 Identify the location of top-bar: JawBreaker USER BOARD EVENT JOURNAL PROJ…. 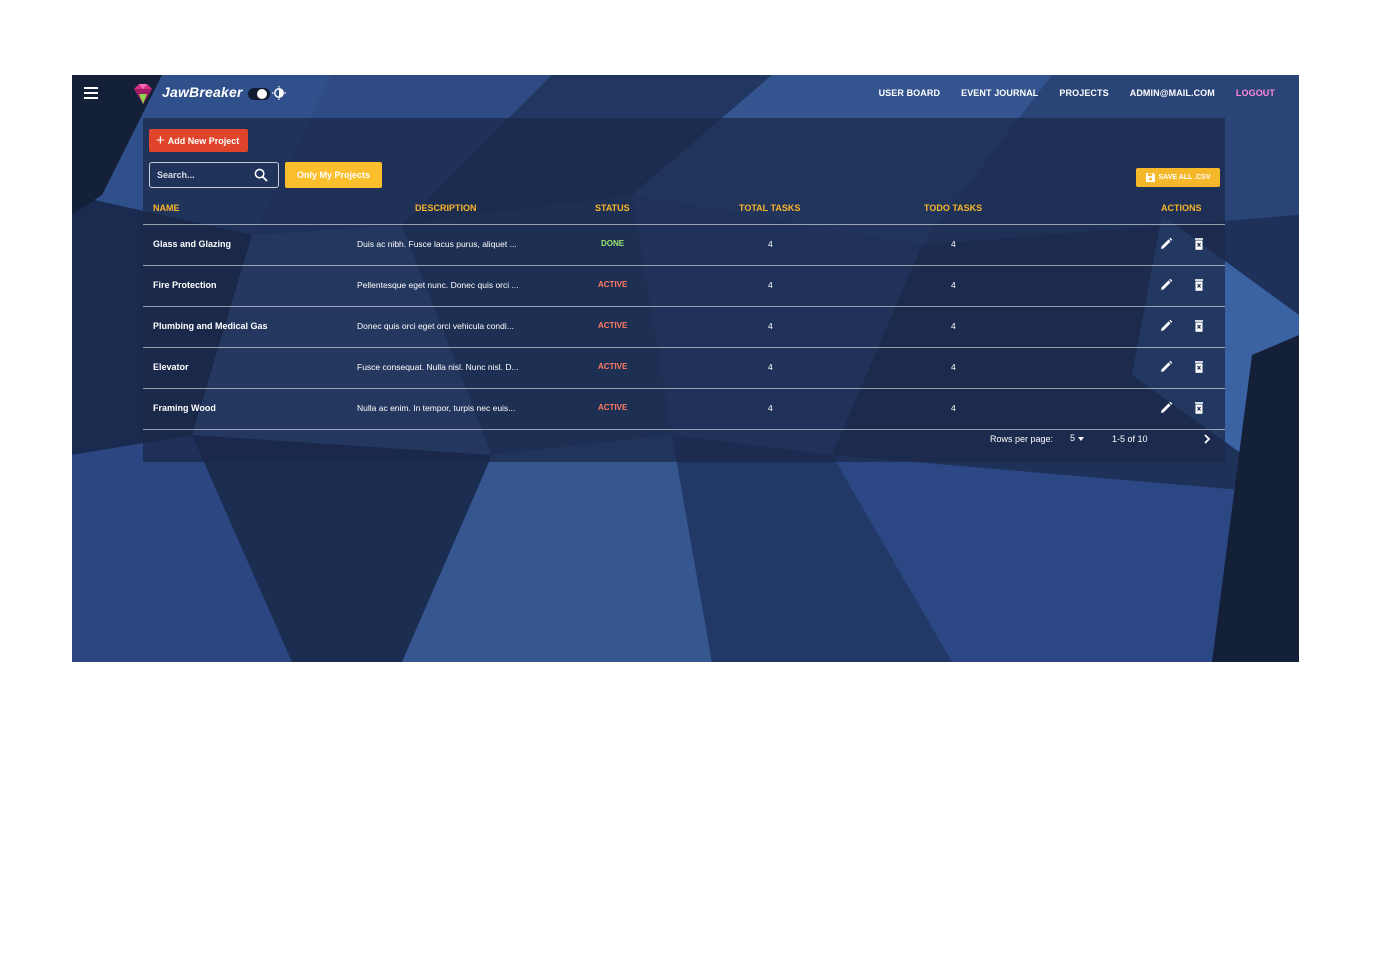
(685, 94).